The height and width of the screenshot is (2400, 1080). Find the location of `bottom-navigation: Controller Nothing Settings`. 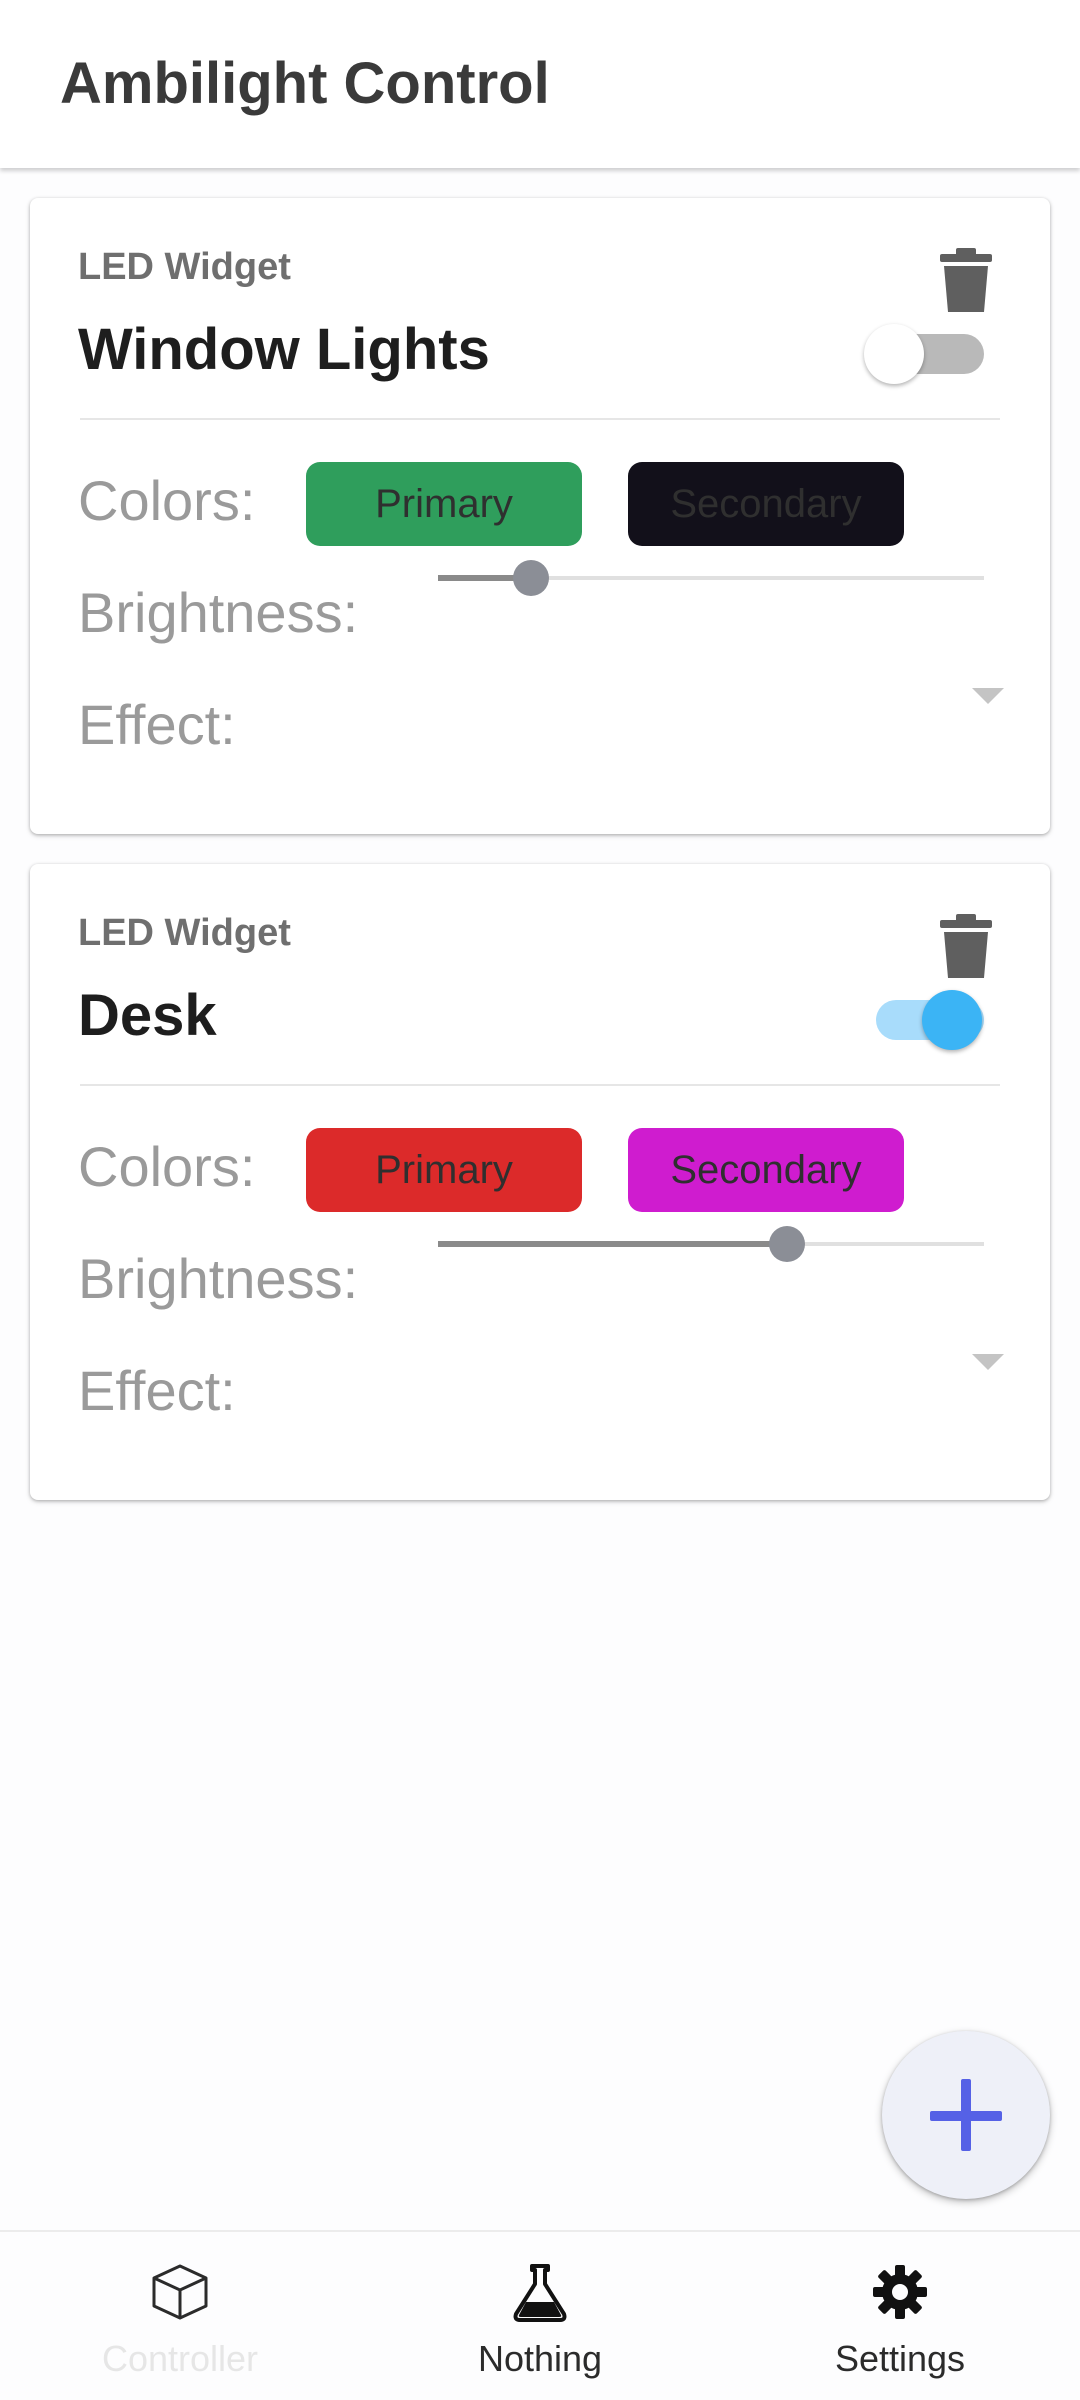

bottom-navigation: Controller Nothing Settings is located at coordinates (540, 2315).